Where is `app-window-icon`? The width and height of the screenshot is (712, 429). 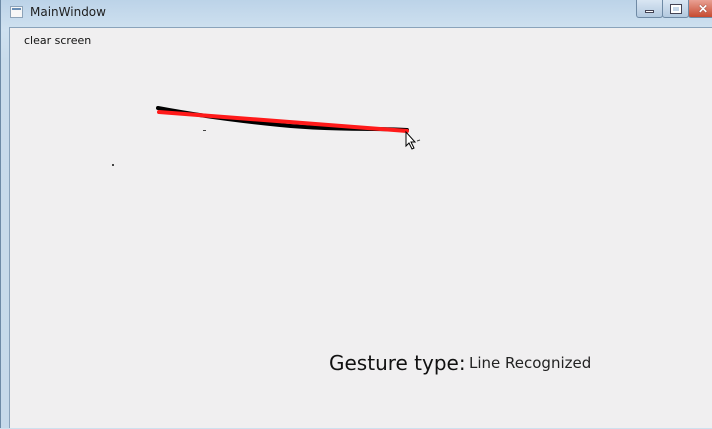
app-window-icon is located at coordinates (16, 12).